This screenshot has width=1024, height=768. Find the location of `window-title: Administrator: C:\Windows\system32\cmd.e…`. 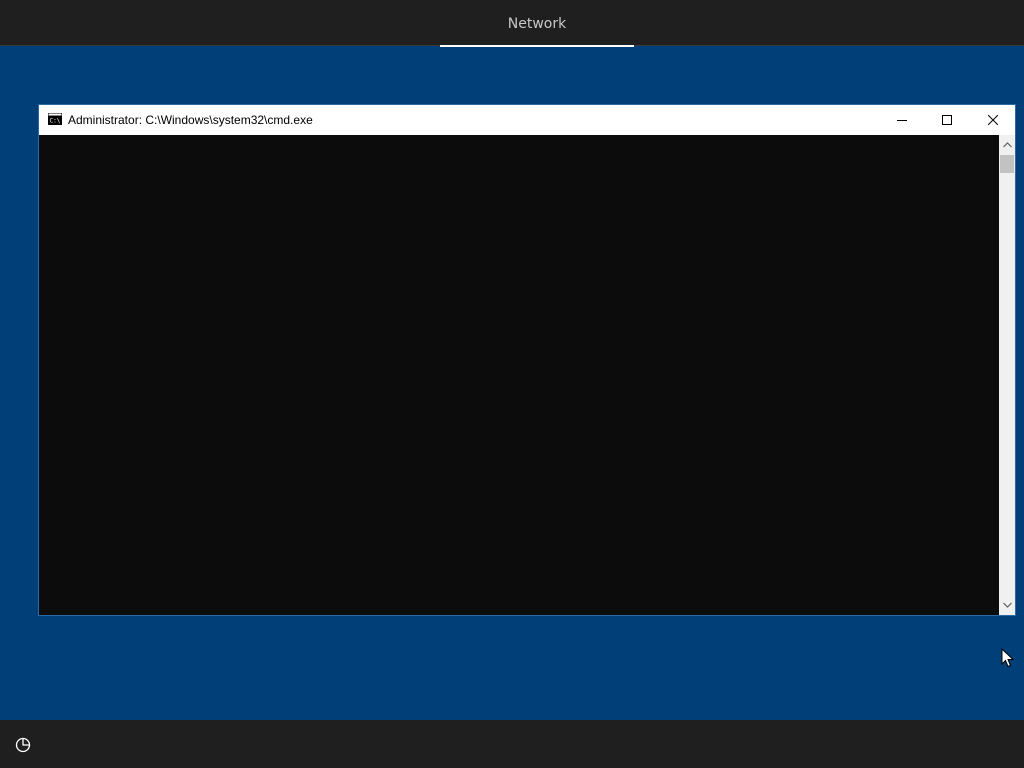

window-title: Administrator: C:\Windows\system32\cmd.e… is located at coordinates (190, 120).